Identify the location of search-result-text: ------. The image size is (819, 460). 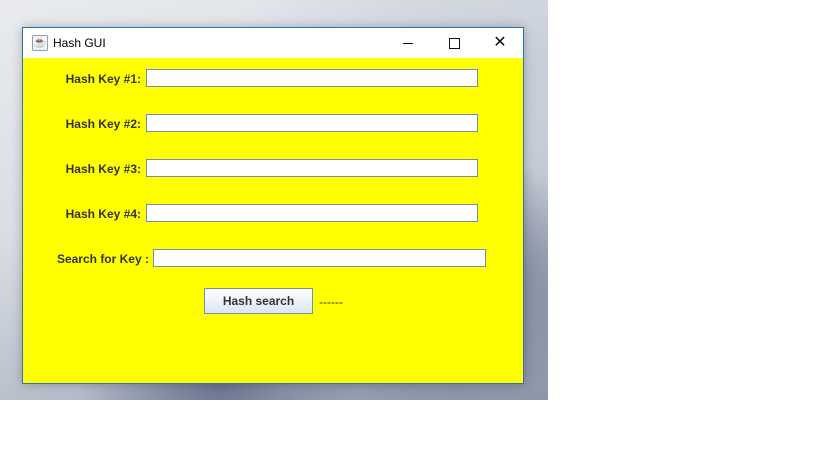
(331, 302).